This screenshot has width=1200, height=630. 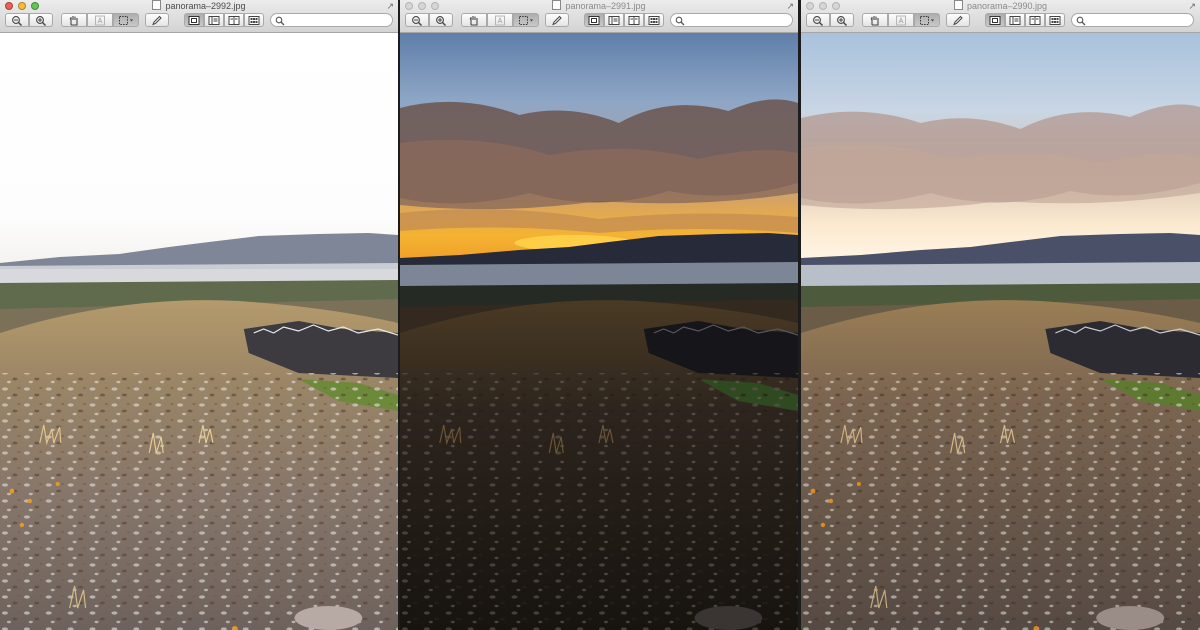 I want to click on window-title: panorama–2992.jpg, so click(x=199, y=6).